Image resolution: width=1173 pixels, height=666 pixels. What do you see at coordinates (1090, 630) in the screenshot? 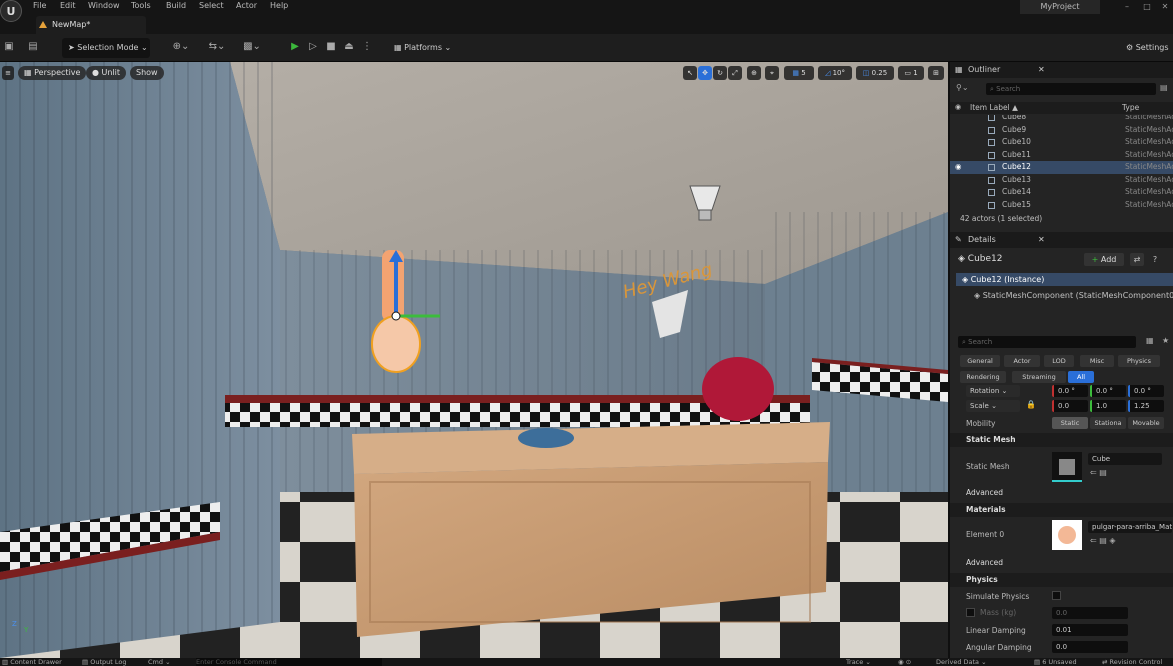
I see `linear-damping-field: 0.01` at bounding box center [1090, 630].